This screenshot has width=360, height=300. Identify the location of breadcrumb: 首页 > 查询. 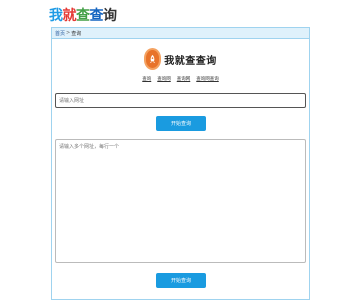
(180, 33).